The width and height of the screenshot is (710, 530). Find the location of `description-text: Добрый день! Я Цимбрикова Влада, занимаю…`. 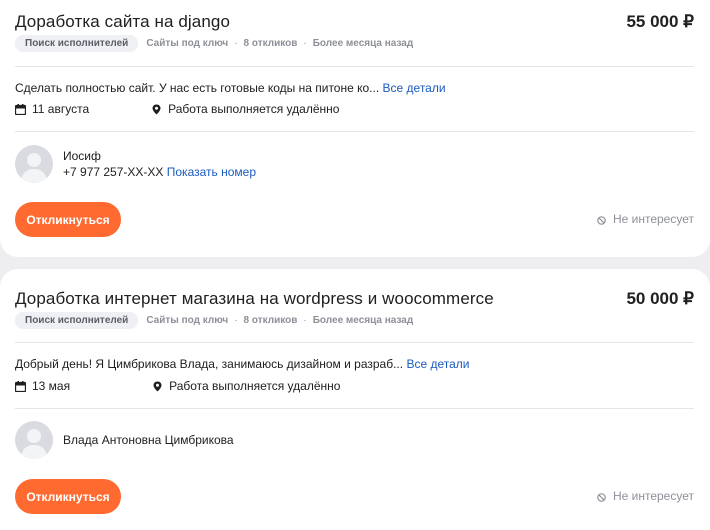

description-text: Добрый день! Я Цимбрикова Влада, занимаю… is located at coordinates (209, 364).